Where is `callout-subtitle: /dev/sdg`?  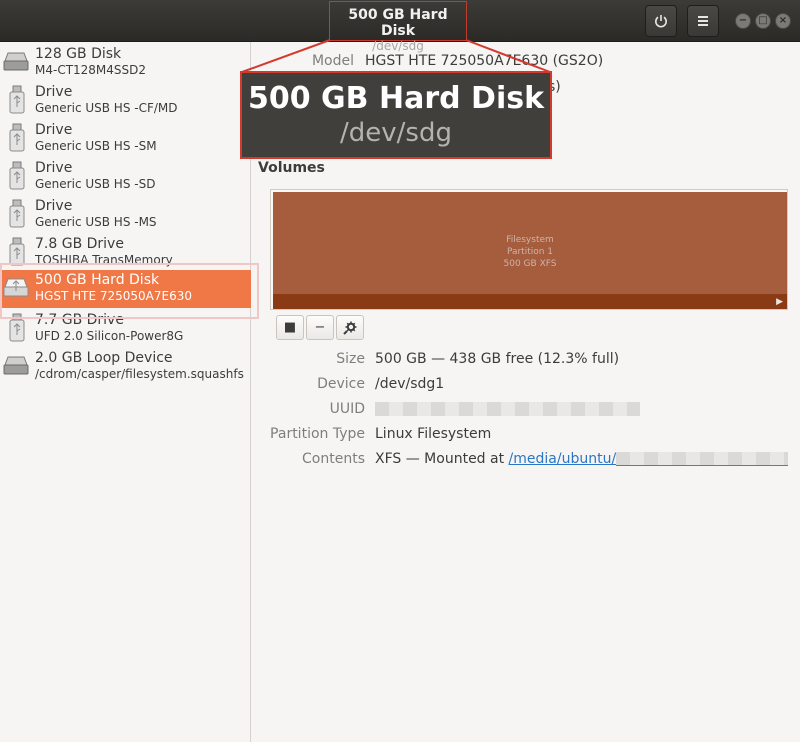
callout-subtitle: /dev/sdg is located at coordinates (396, 133).